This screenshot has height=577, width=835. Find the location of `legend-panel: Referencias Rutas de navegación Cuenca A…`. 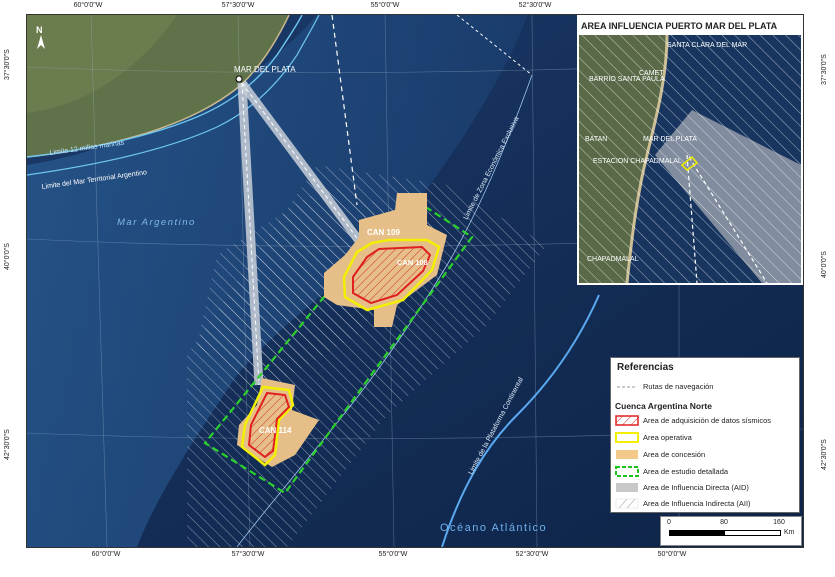

legend-panel: Referencias Rutas de navegación Cuenca A… is located at coordinates (705, 435).